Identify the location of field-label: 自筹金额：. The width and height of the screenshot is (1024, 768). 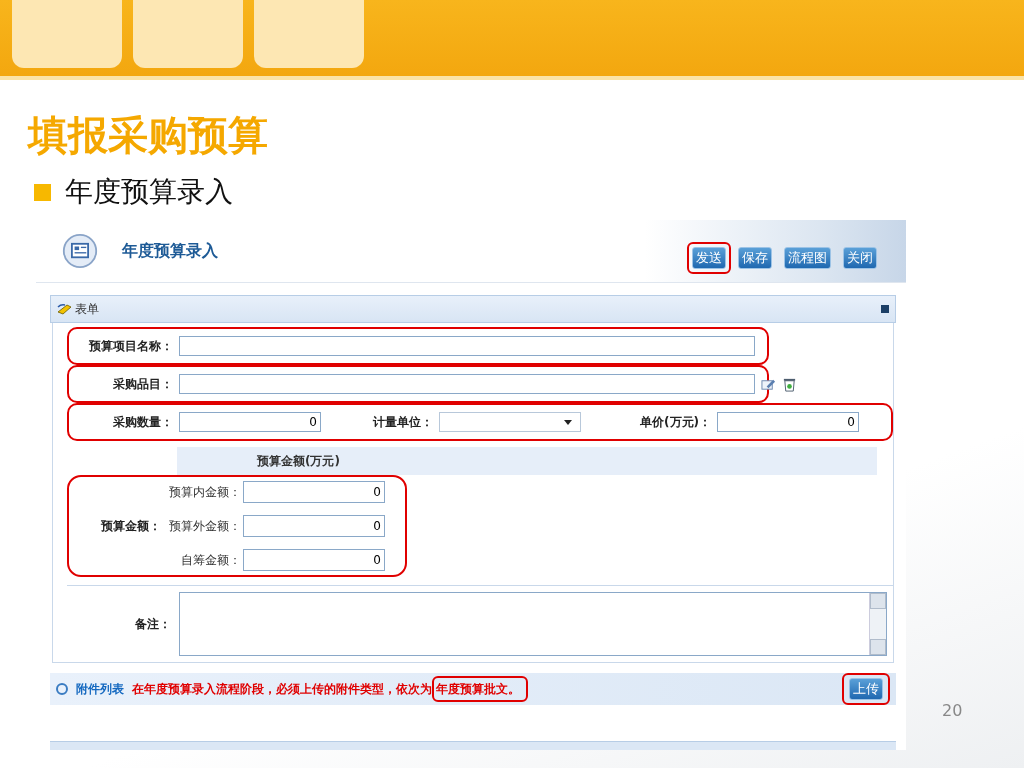
(210, 560).